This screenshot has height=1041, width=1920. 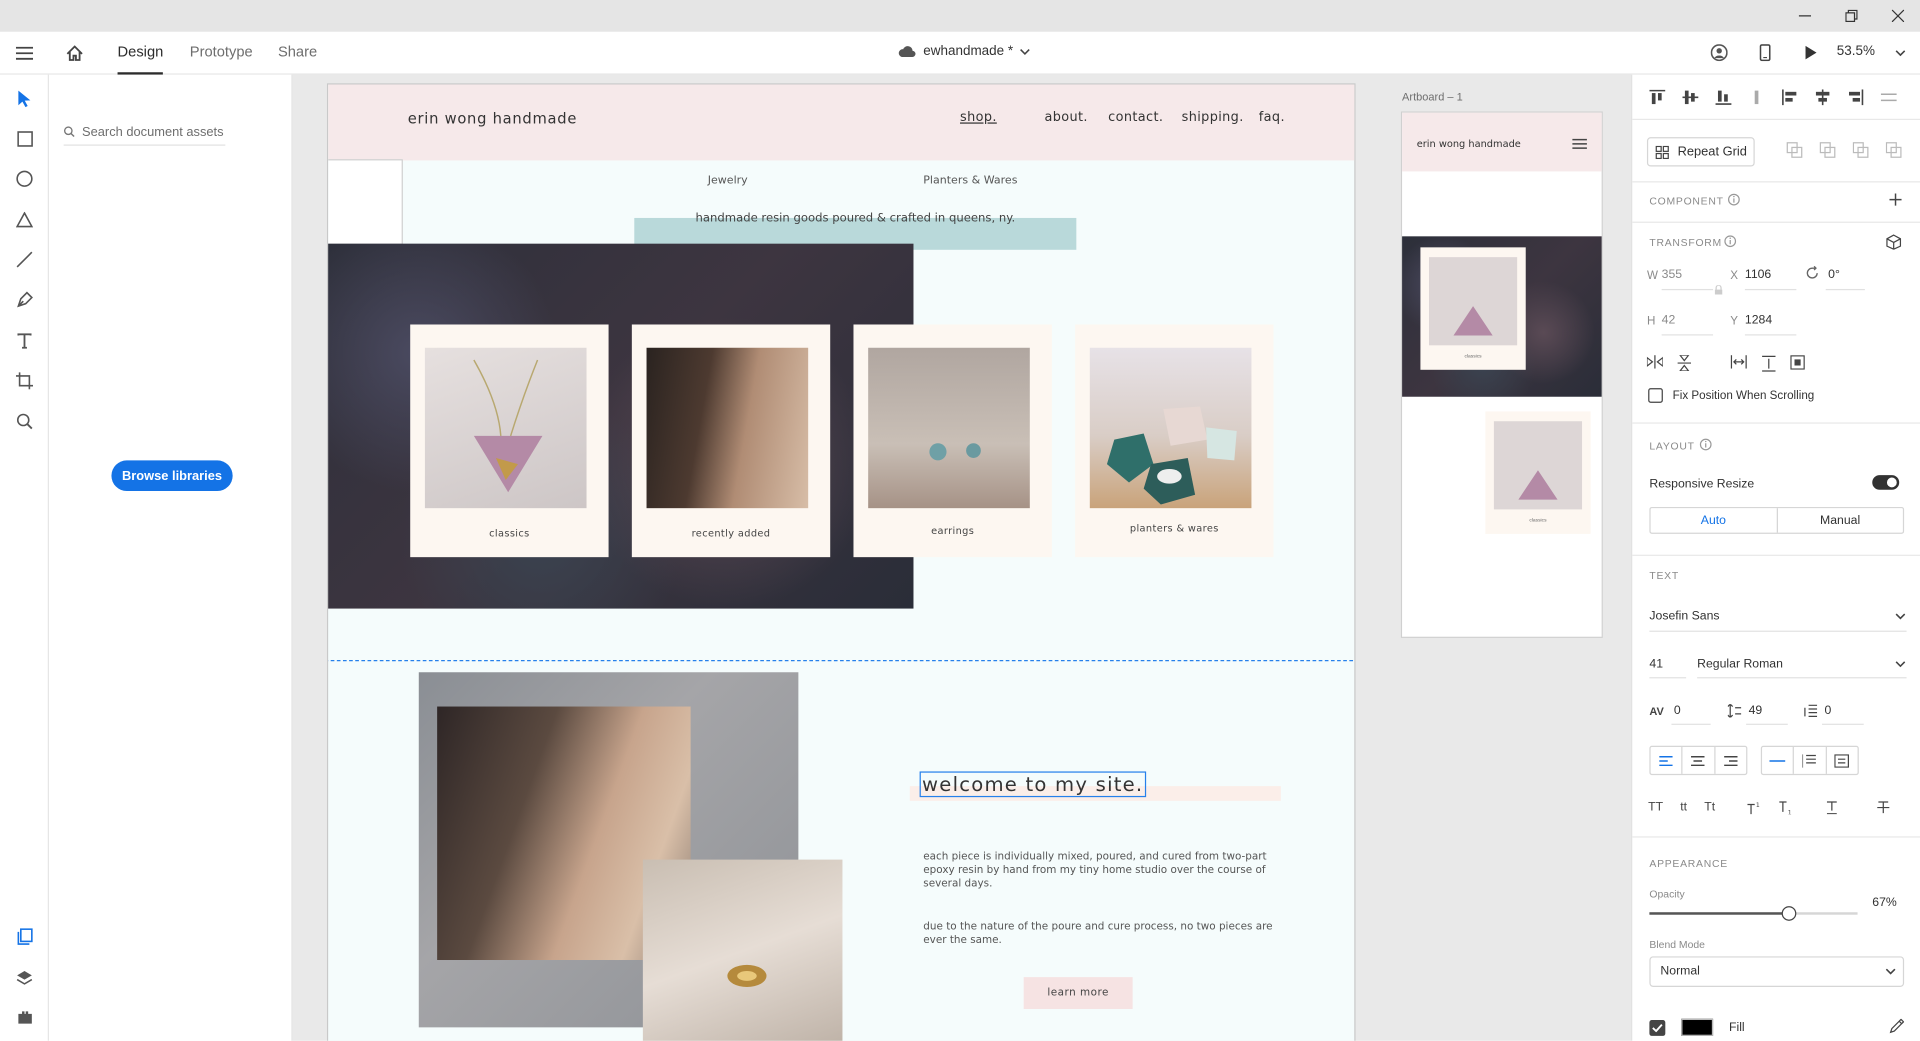 I want to click on font-family-dropdown: Josefin Sans, so click(x=1684, y=616).